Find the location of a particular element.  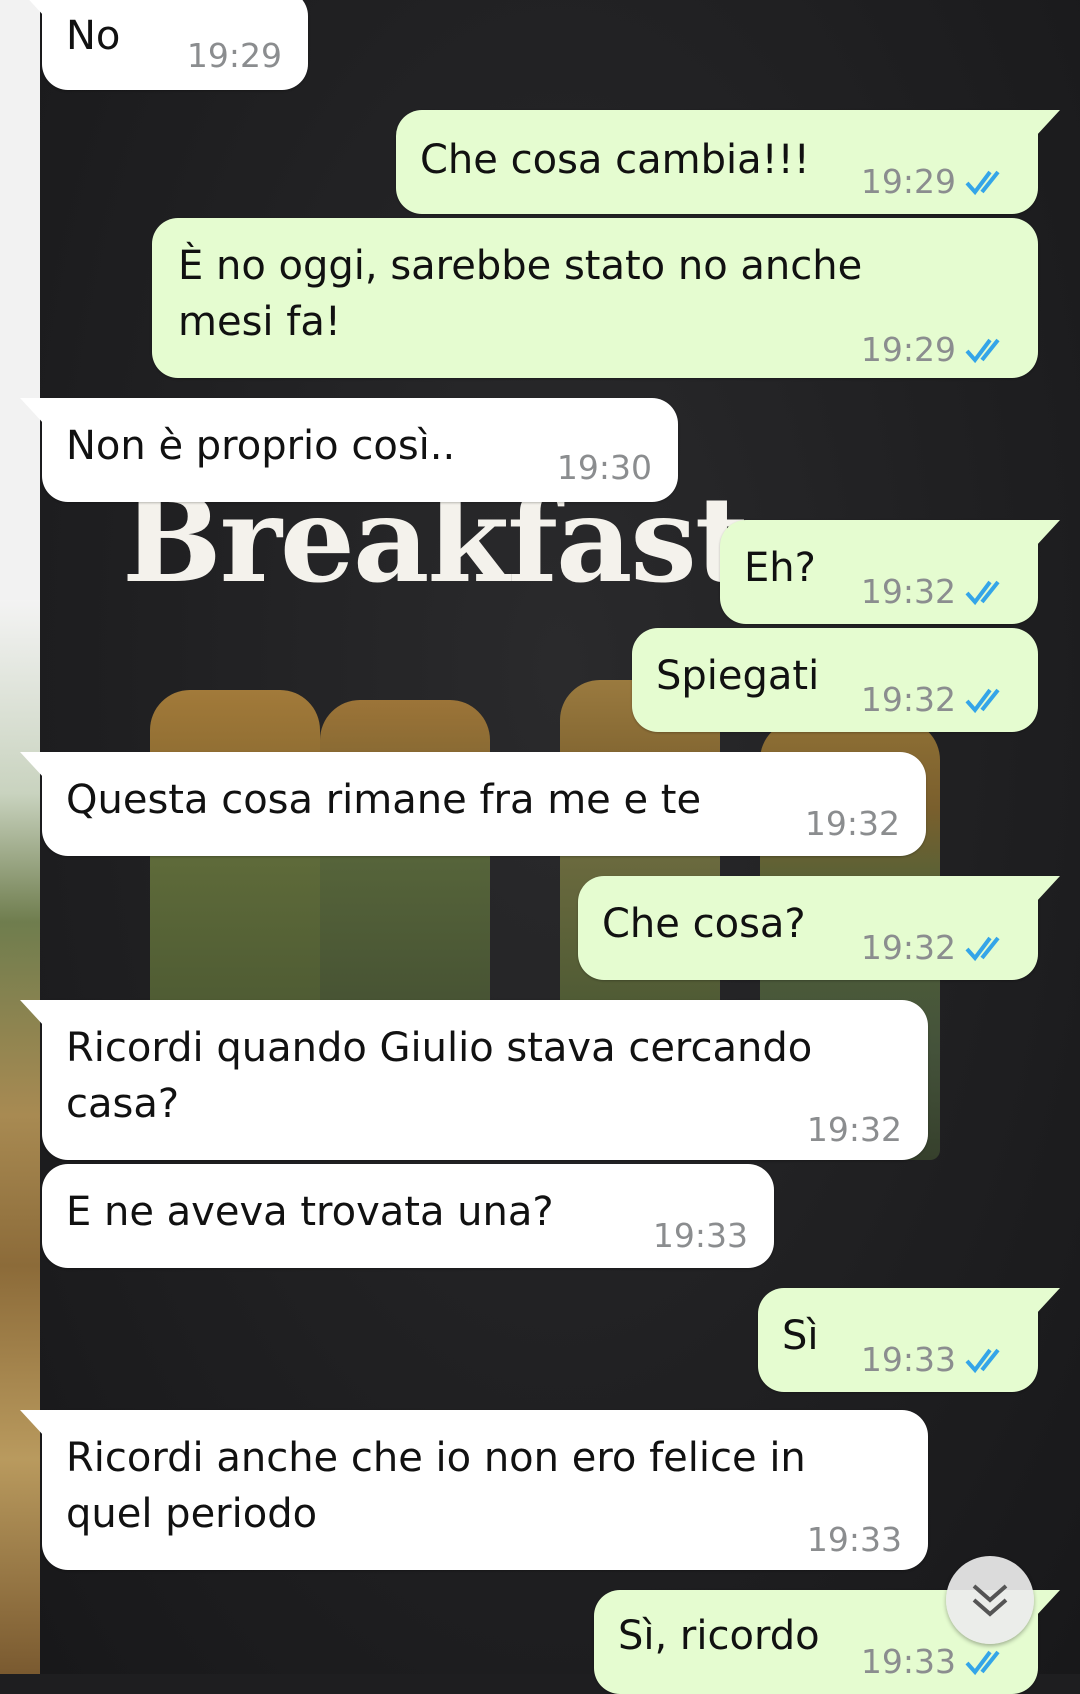

message-bubble-incoming: Questa cosa rimane fra me e te 19:32 is located at coordinates (473, 804).